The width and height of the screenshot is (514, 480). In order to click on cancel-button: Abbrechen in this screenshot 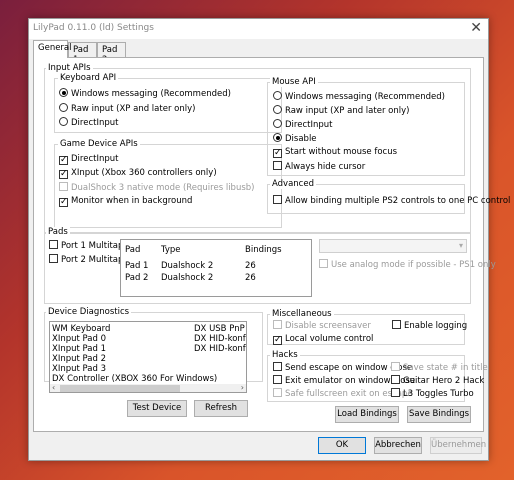, I will do `click(398, 445)`.